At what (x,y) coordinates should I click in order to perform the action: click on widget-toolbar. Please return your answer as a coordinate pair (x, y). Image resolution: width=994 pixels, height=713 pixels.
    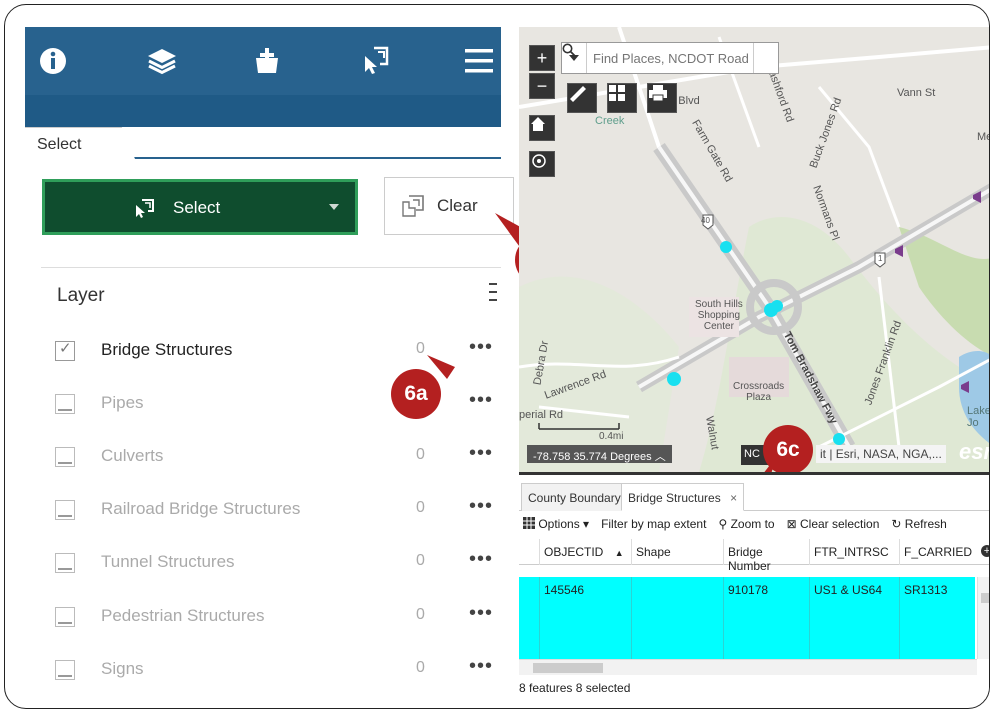
    Looking at the image, I should click on (263, 61).